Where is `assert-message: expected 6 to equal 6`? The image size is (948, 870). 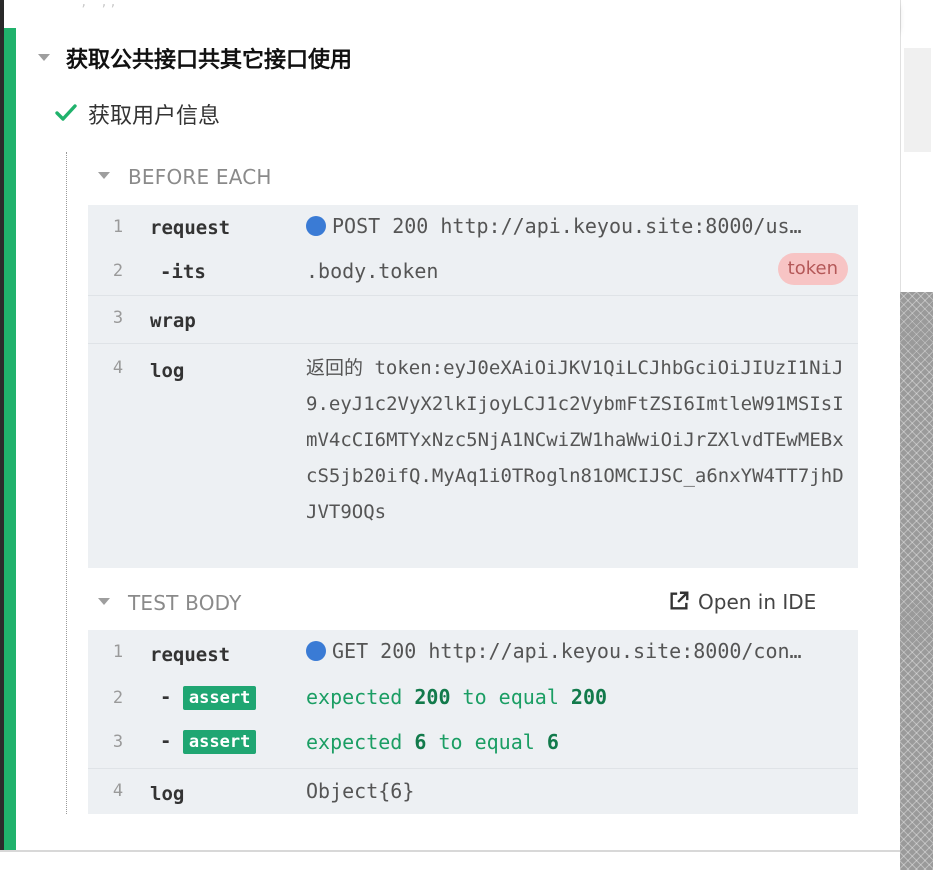 assert-message: expected 6 to equal 6 is located at coordinates (577, 742).